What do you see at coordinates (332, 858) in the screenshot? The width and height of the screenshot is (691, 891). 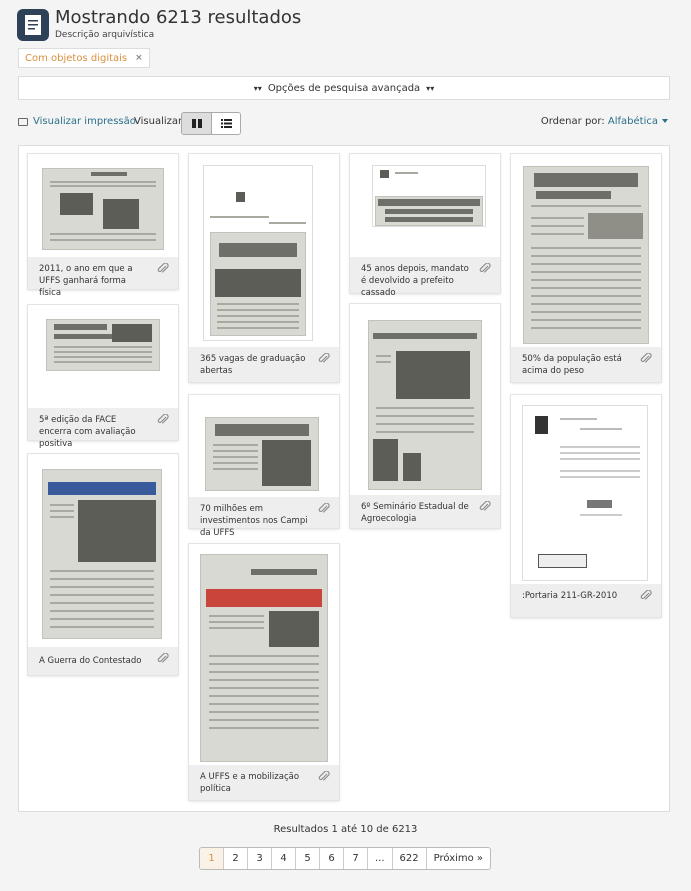 I see `page-link-6: 6` at bounding box center [332, 858].